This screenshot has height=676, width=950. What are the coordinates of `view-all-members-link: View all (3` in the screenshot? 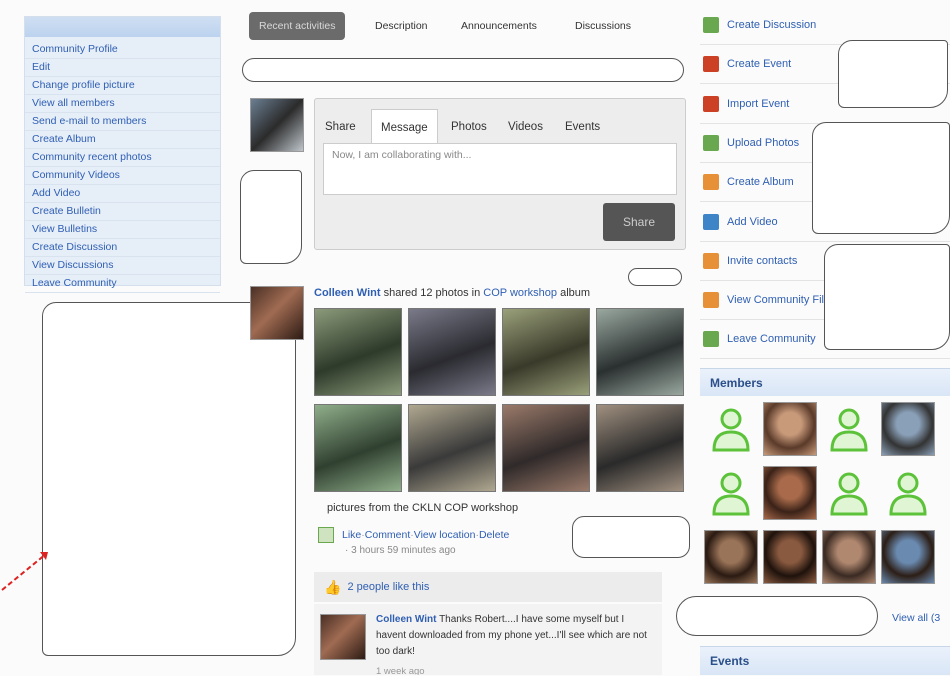 It's located at (916, 618).